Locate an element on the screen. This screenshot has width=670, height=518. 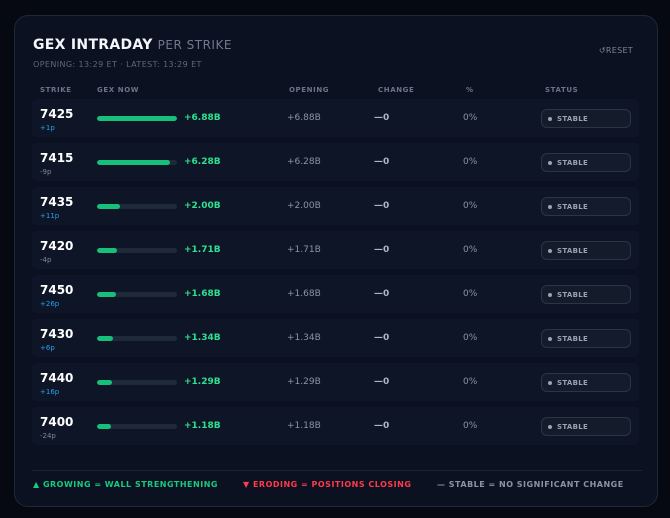
strike-value: 7450 is located at coordinates (57, 290).